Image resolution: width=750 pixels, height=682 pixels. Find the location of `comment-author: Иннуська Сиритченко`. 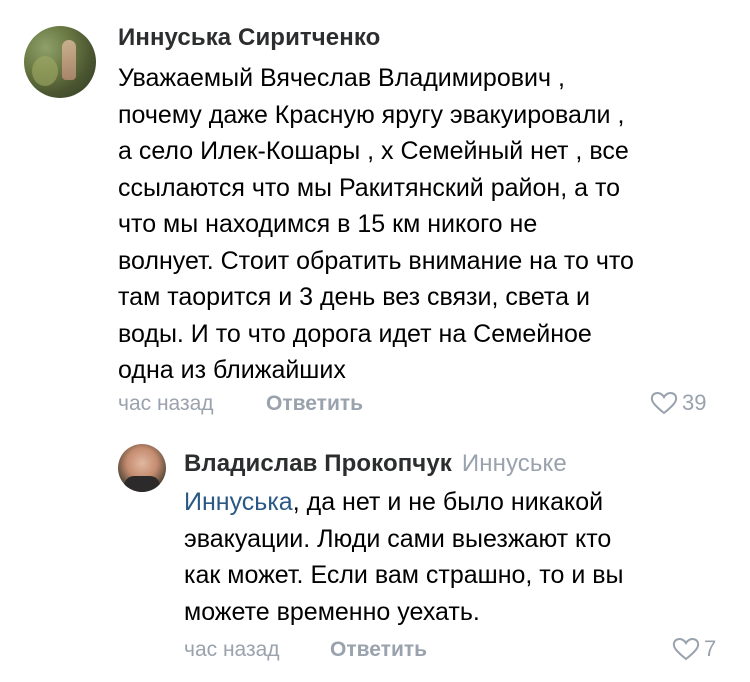

comment-author: Иннуська Сиритченко is located at coordinates (249, 38).